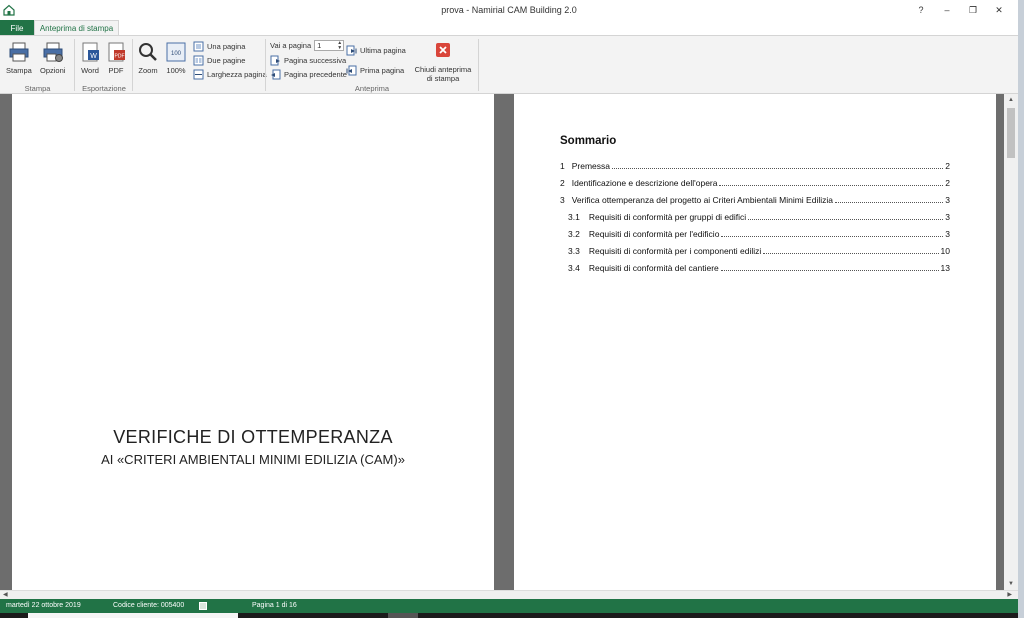  Describe the element at coordinates (351, 50) in the screenshot. I see `last-page-icon` at that location.